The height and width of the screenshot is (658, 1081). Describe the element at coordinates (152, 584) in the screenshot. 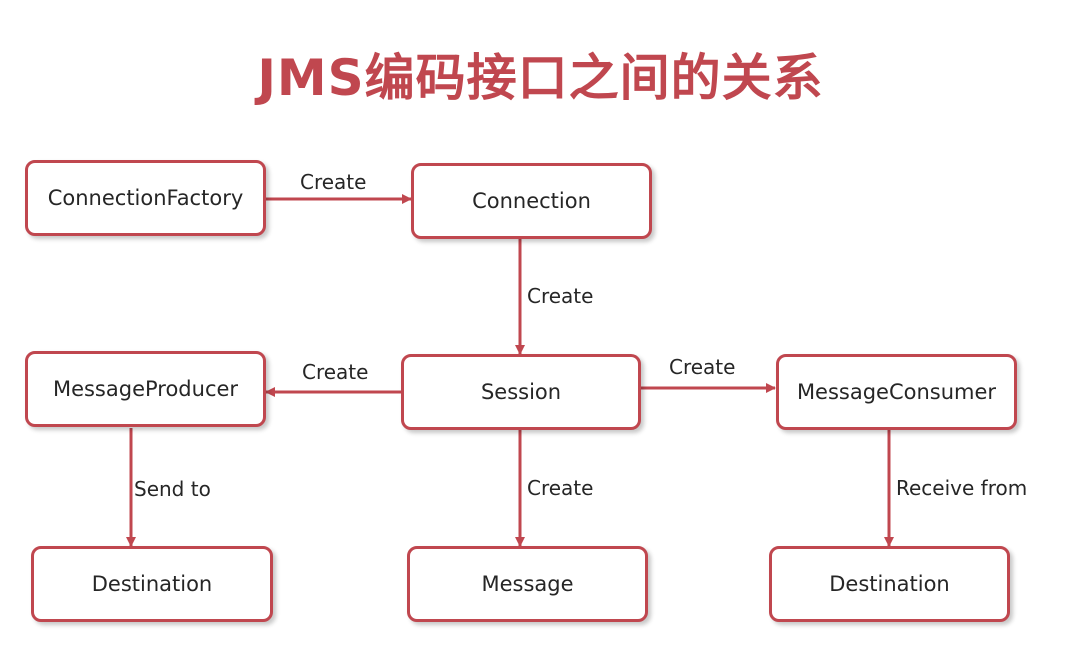

I see `node-destination-send: Destination` at that location.